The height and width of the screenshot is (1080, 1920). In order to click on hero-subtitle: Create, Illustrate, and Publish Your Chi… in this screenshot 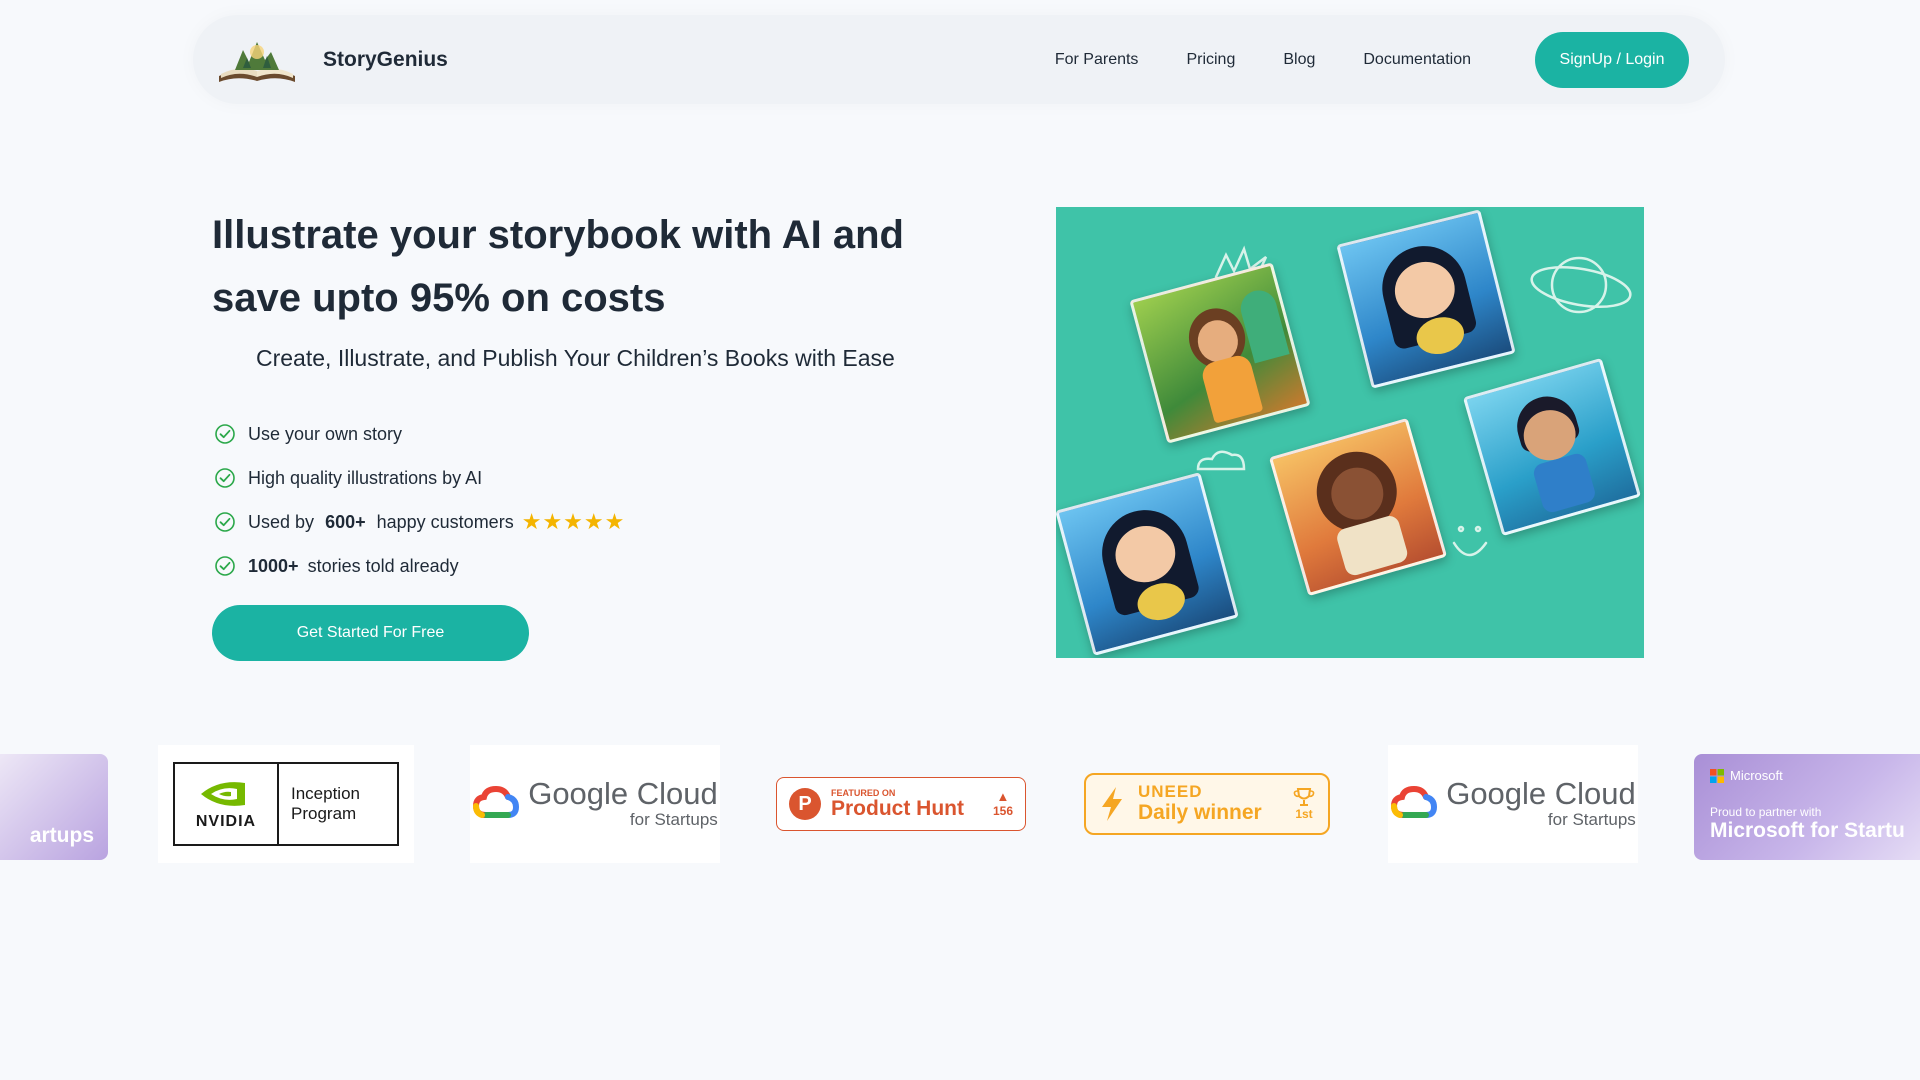, I will do `click(575, 358)`.